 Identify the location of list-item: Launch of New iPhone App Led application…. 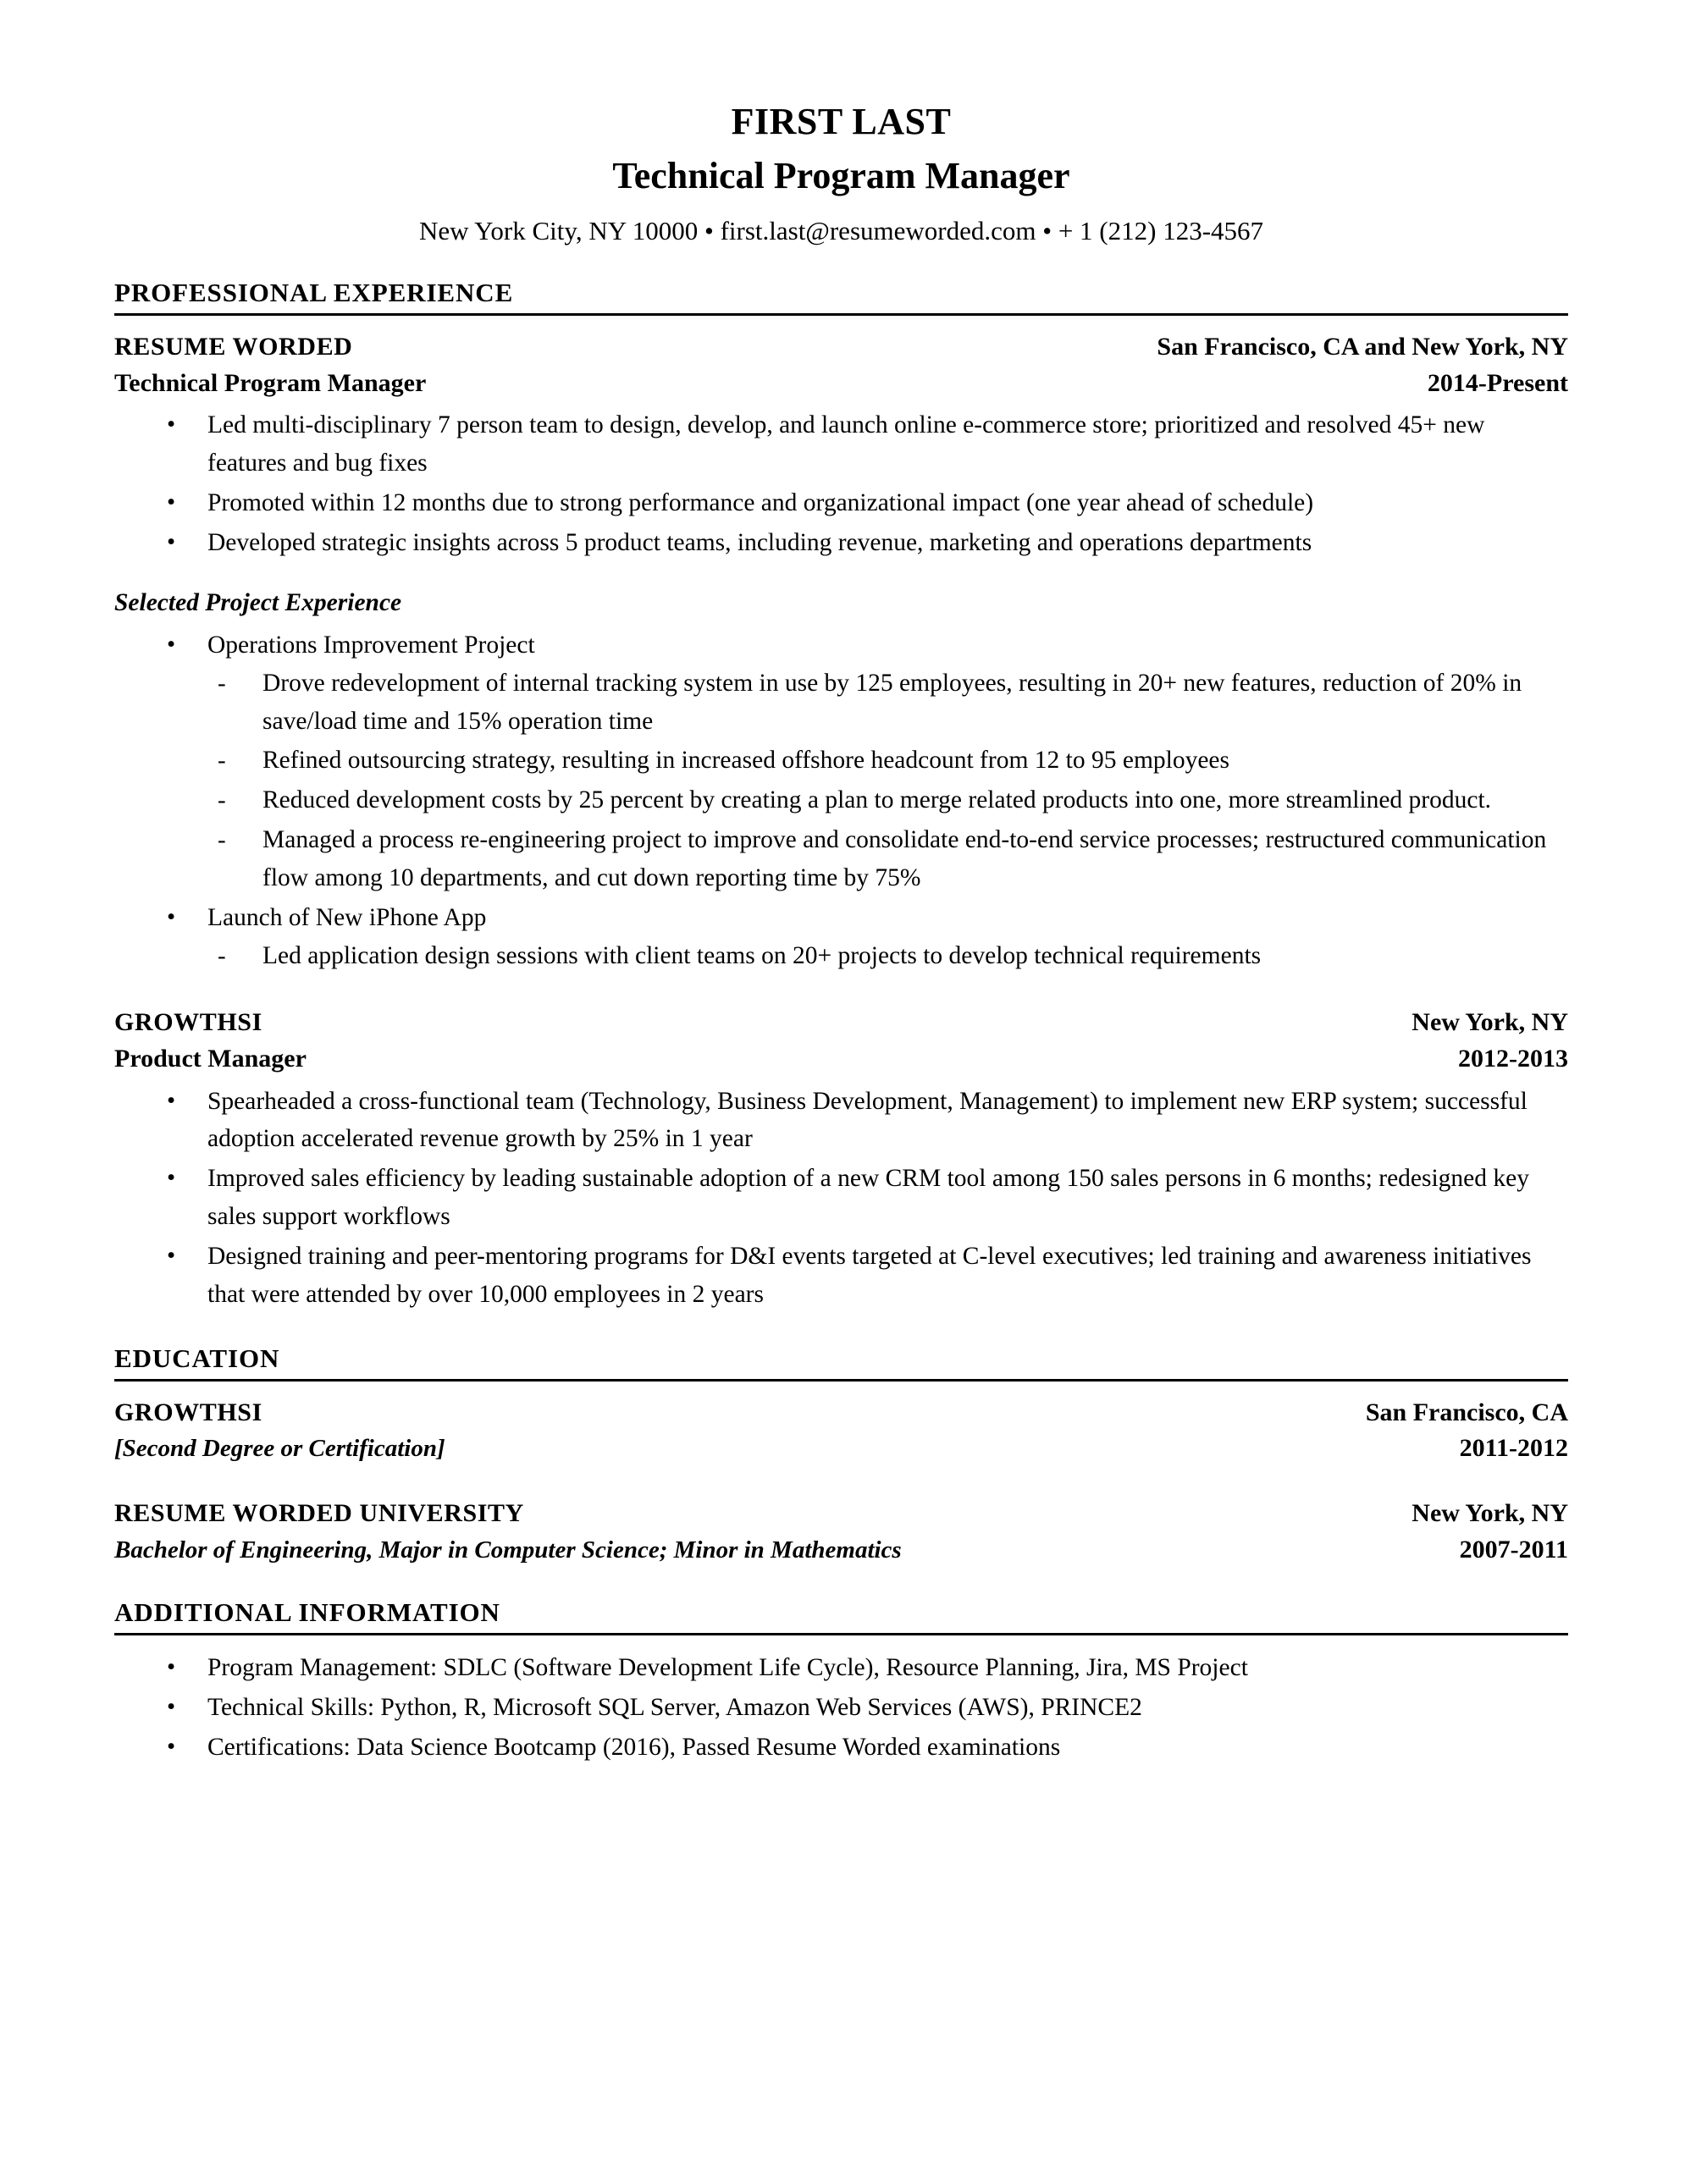
(841, 937).